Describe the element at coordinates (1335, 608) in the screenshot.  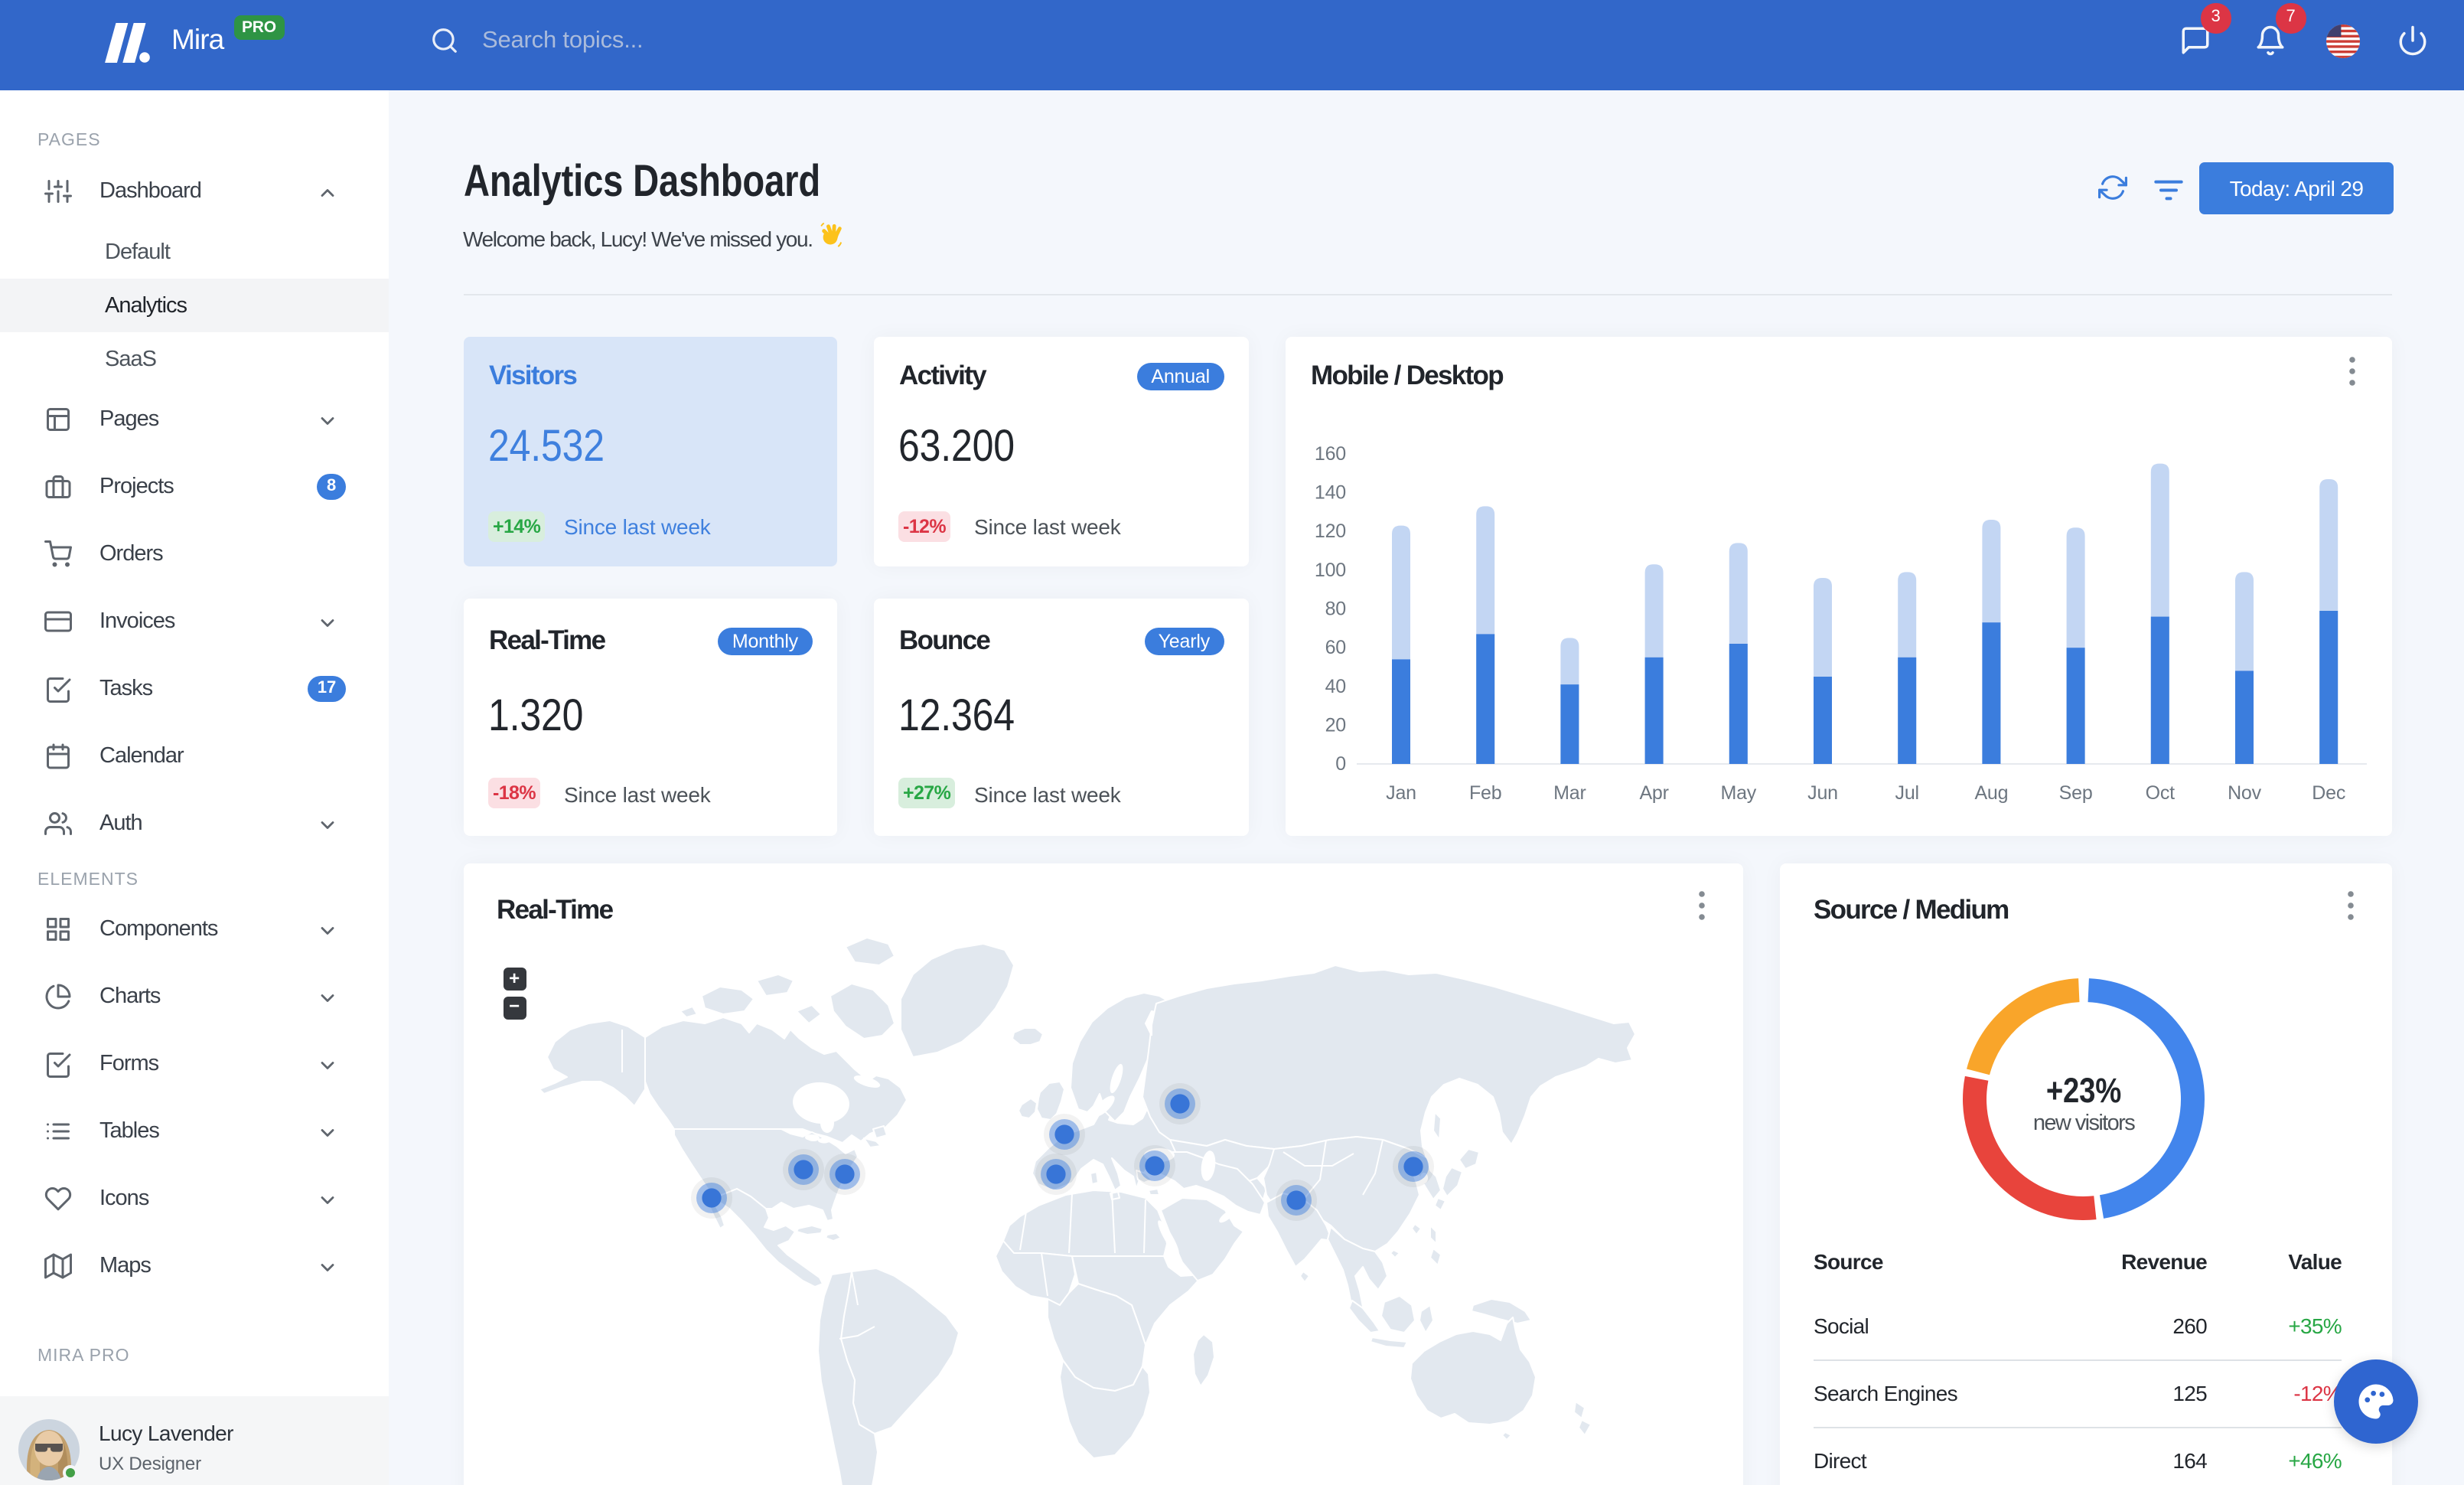
I see `svg-text: 80` at that location.